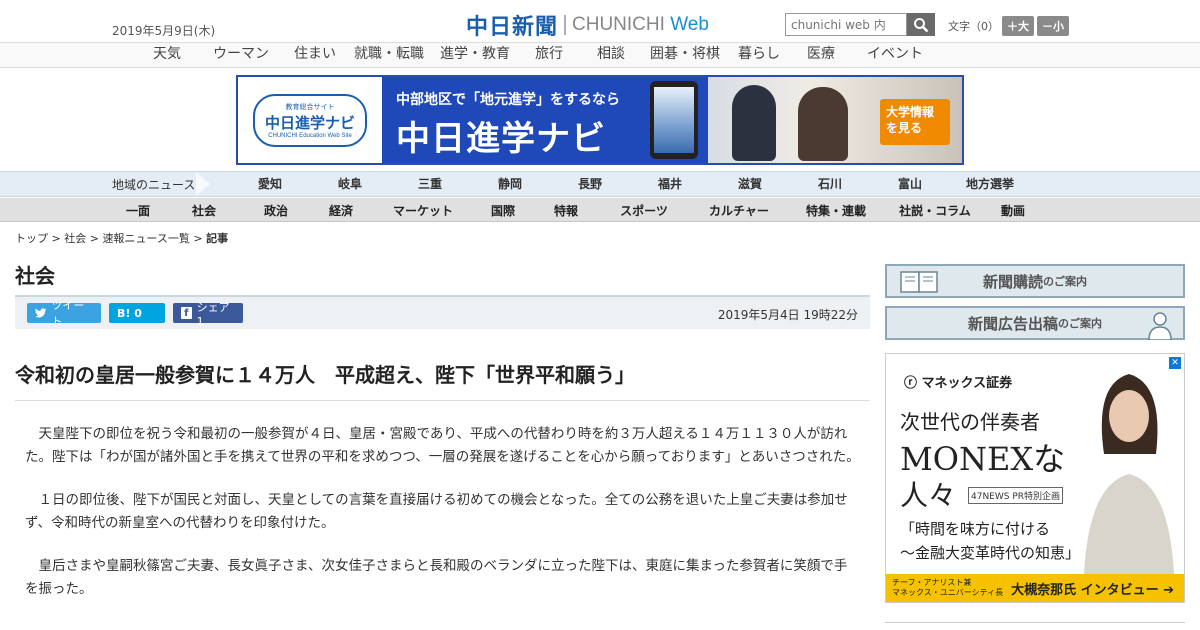 This screenshot has height=630, width=1200. I want to click on font-larger-button: ＋大, so click(1018, 26).